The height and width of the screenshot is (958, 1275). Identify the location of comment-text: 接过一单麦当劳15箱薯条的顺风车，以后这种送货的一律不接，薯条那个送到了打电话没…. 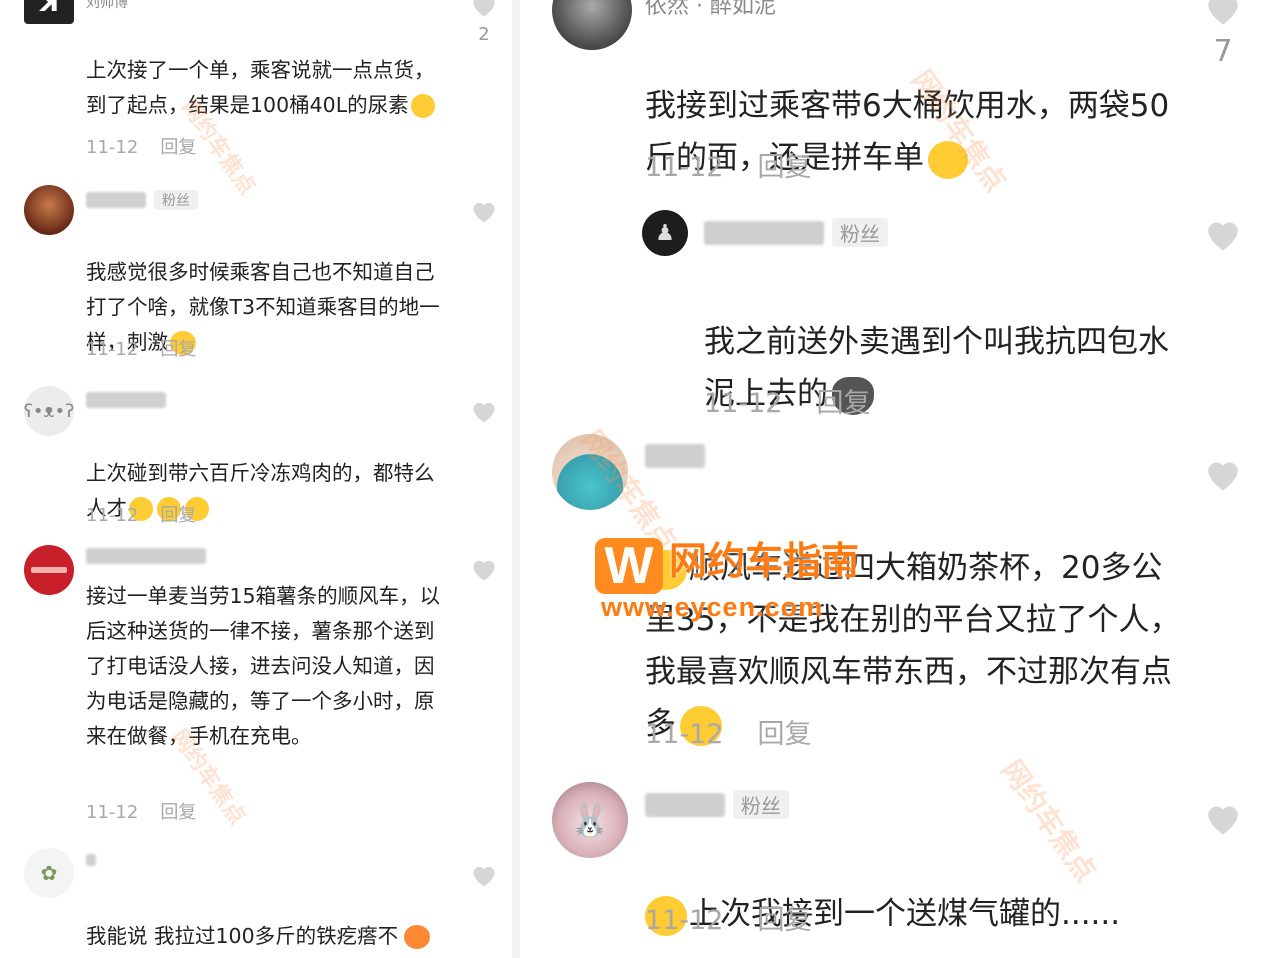
(263, 666).